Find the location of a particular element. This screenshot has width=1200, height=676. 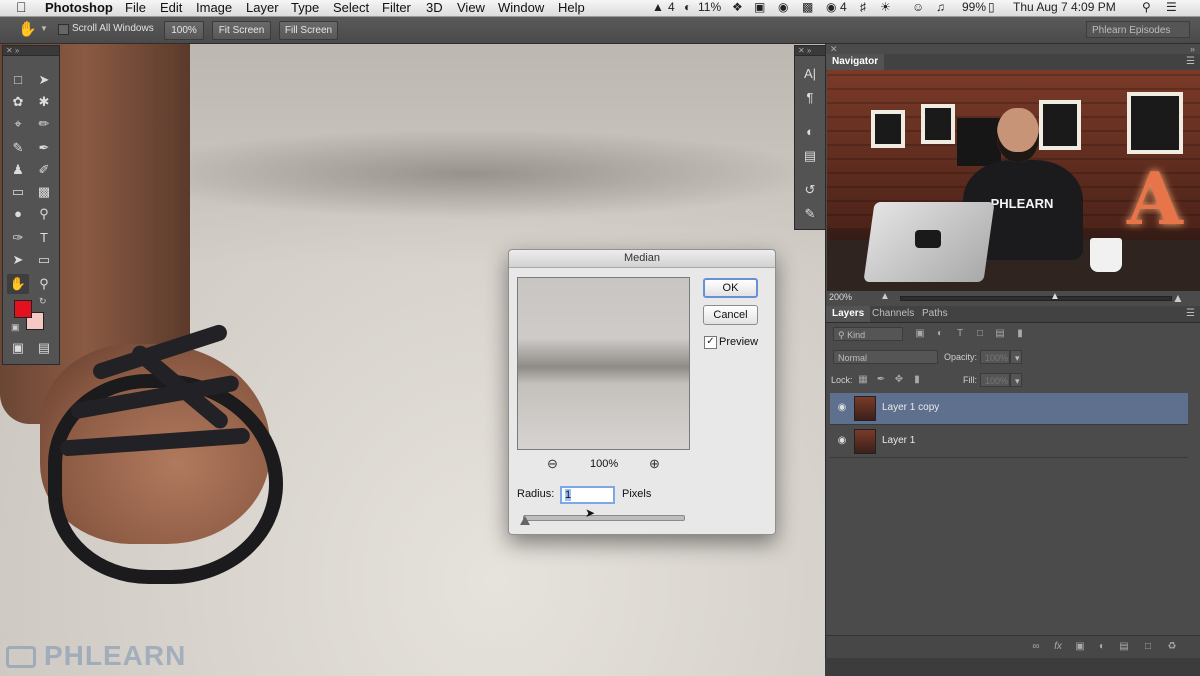

lock-transparency-icon: ▦ is located at coordinates (863, 380).